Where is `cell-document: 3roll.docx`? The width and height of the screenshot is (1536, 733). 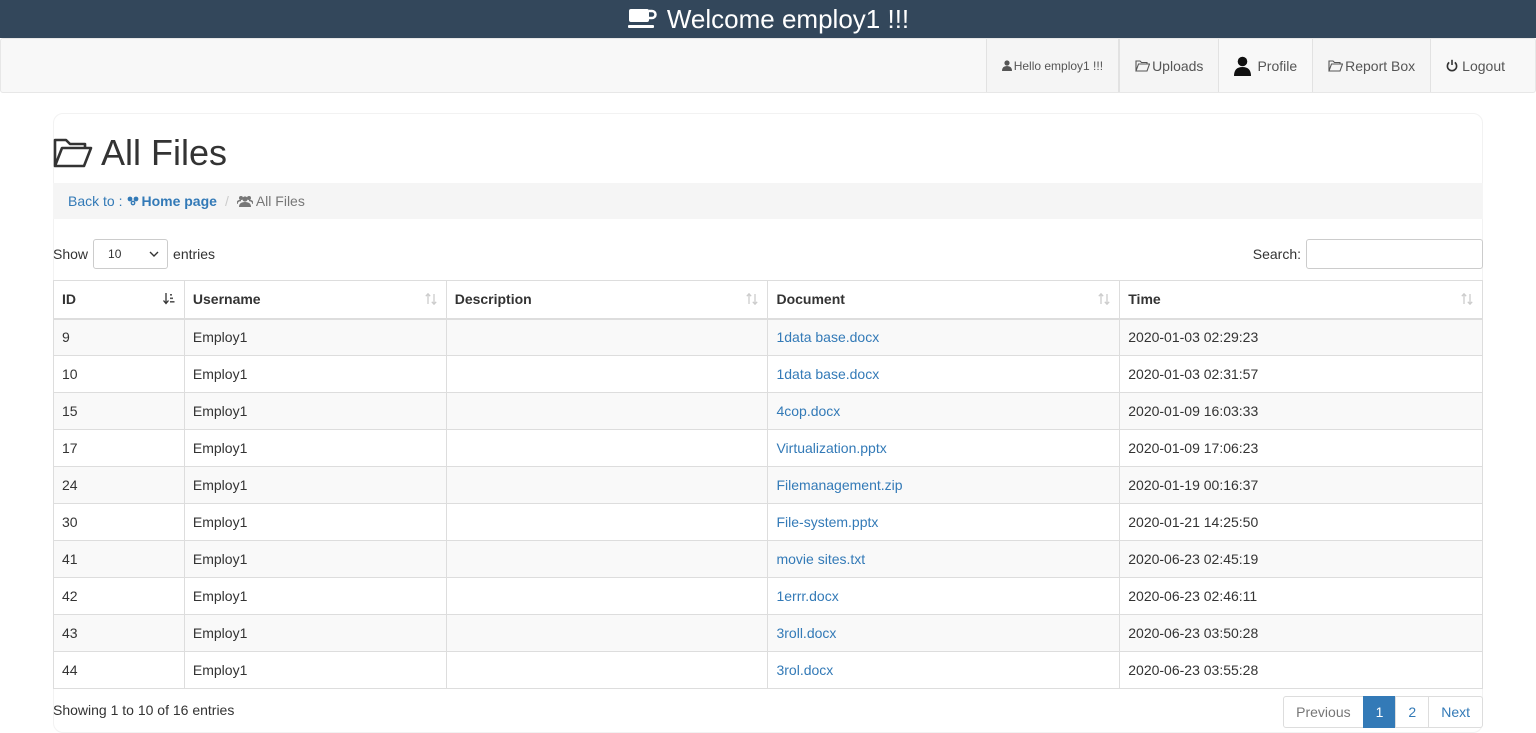
cell-document: 3roll.docx is located at coordinates (944, 633).